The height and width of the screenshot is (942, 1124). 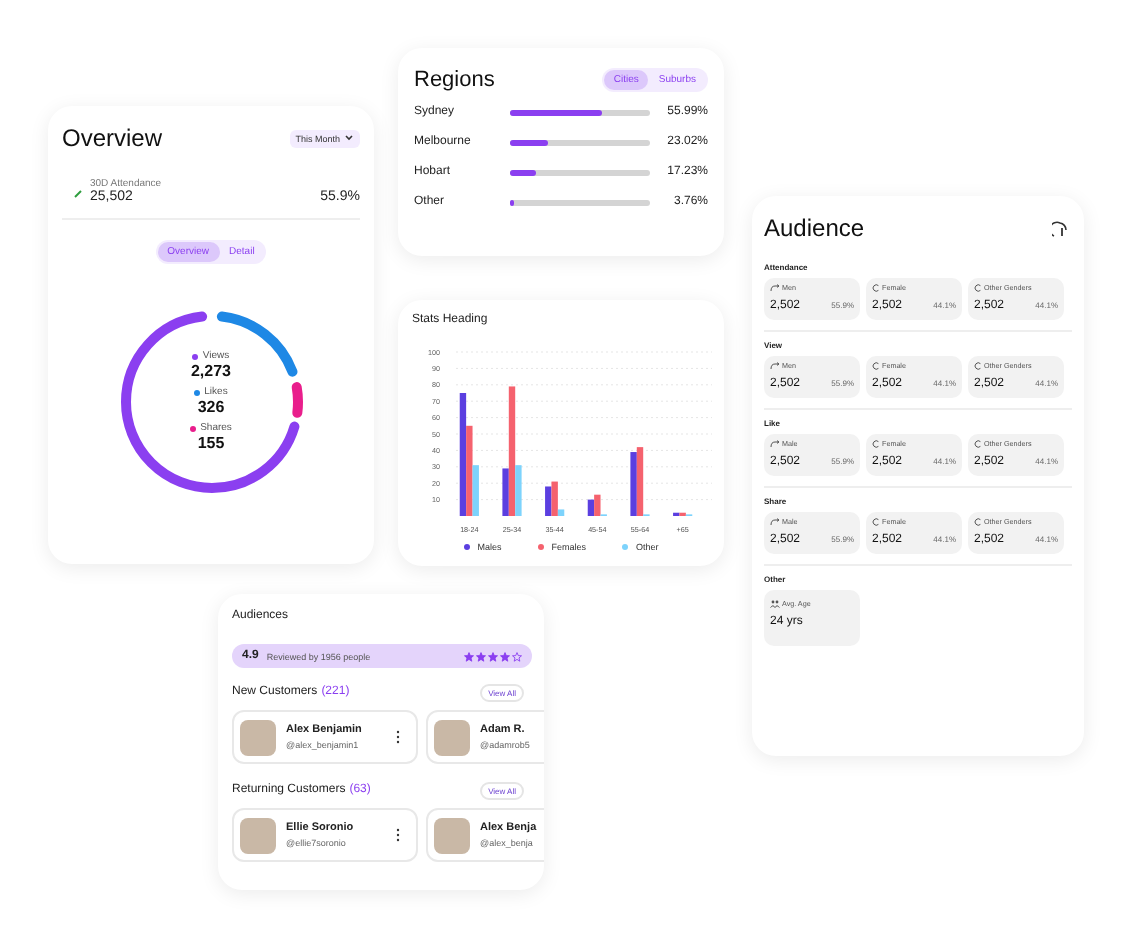 What do you see at coordinates (814, 228) in the screenshot?
I see `card-title: Audience` at bounding box center [814, 228].